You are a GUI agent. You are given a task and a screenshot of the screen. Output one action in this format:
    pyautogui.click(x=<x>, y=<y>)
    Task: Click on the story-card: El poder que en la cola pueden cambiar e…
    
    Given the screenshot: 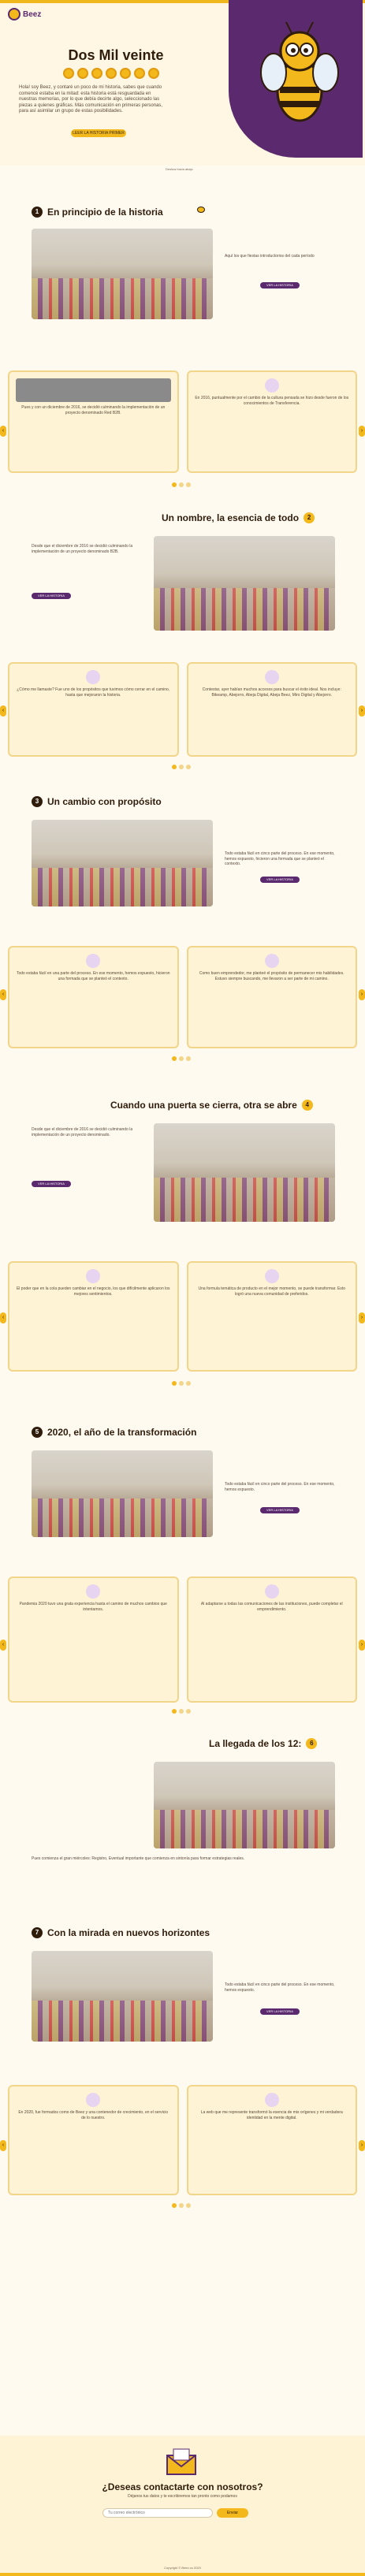 What is the action you would take?
    pyautogui.click(x=93, y=1316)
    